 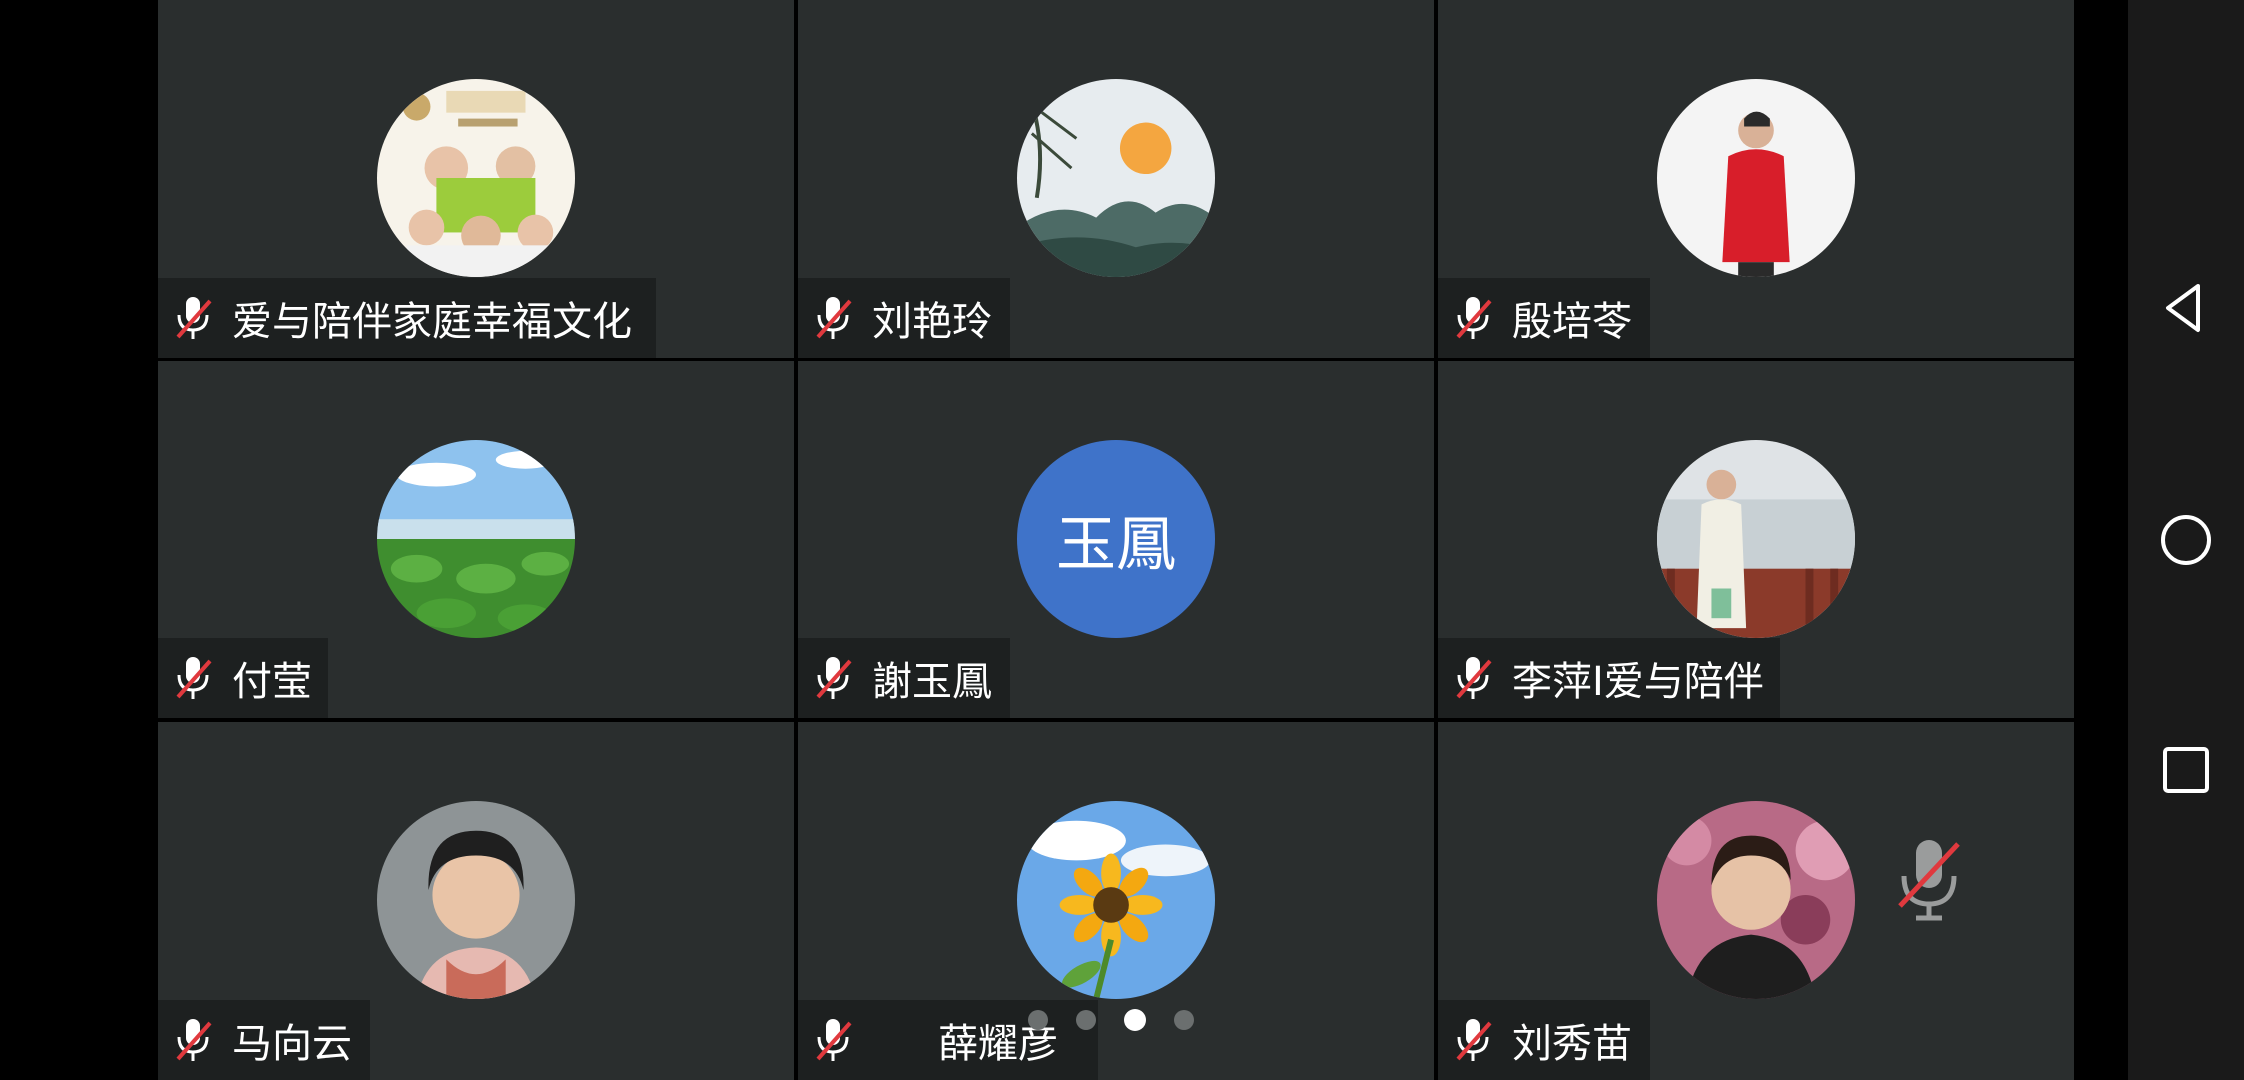 I want to click on lotus-field-avatar-image, so click(x=476, y=539).